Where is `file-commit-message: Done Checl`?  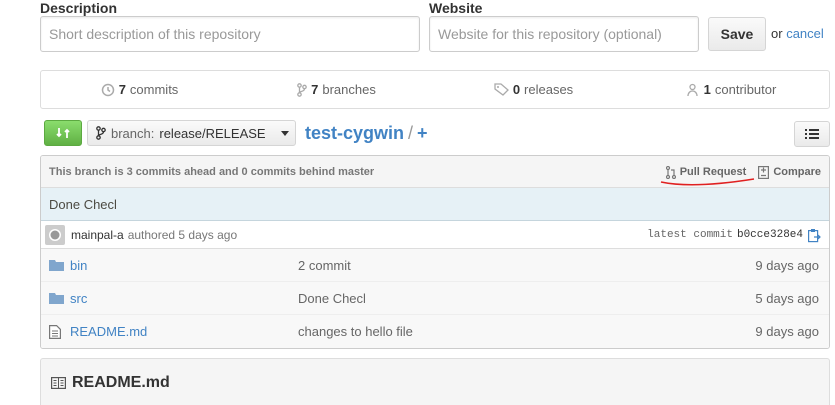 file-commit-message: Done Checl is located at coordinates (332, 298).